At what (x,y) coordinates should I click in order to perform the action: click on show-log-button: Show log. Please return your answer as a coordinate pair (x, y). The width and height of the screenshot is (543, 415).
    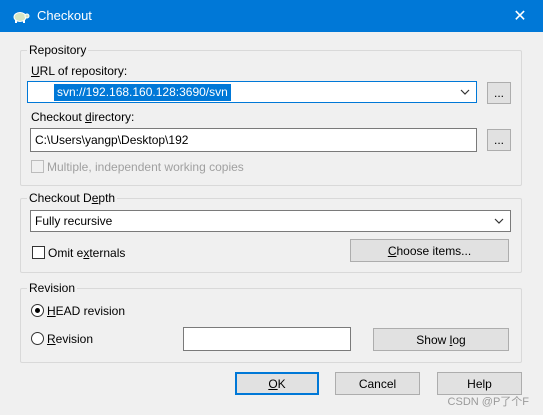
    Looking at the image, I should click on (441, 339).